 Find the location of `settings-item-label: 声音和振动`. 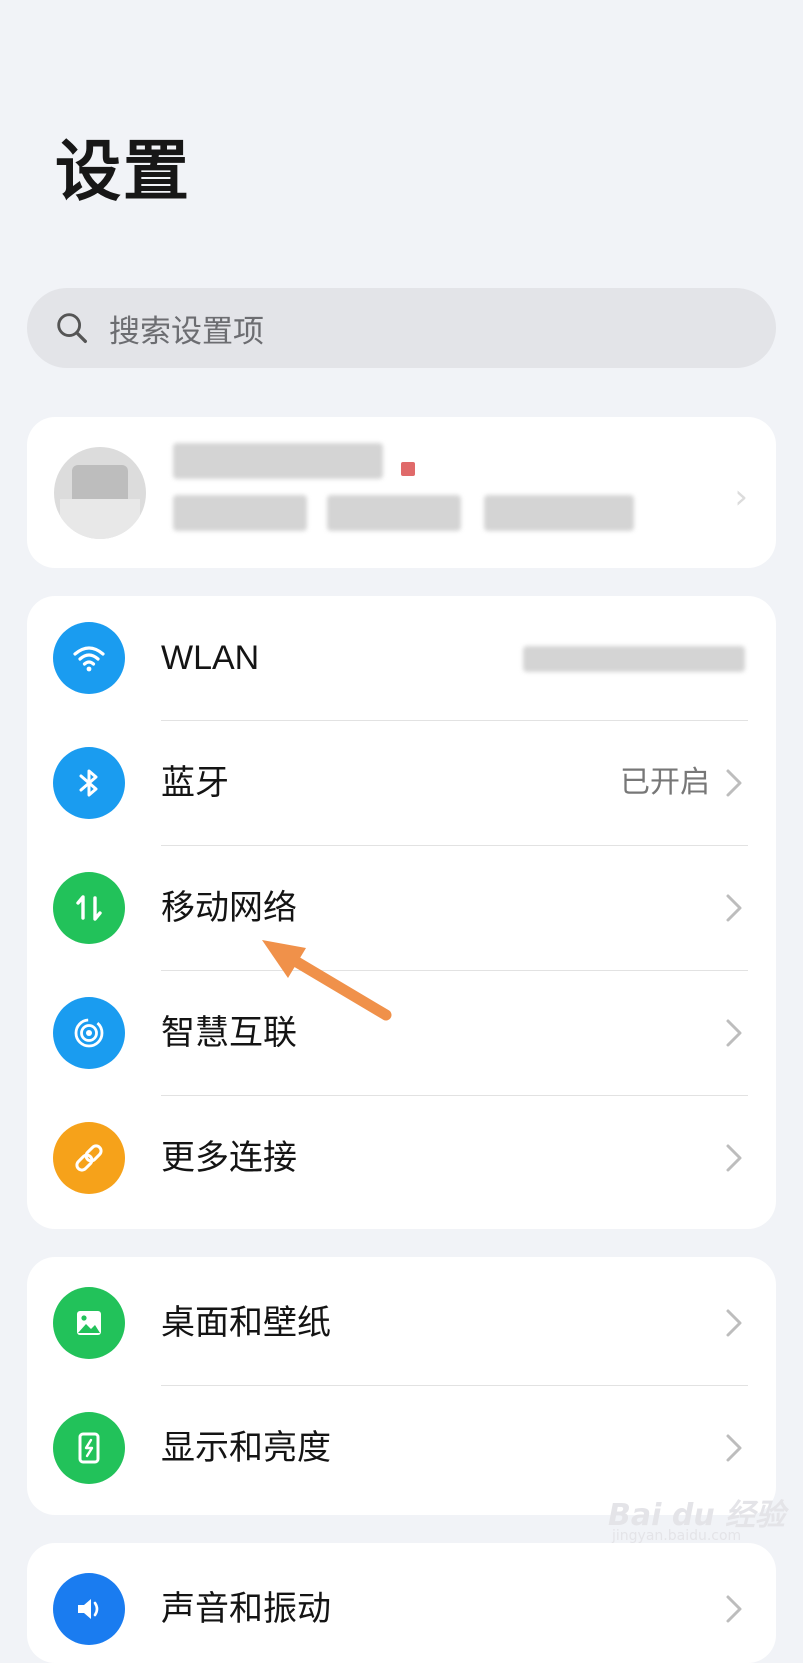

settings-item-label: 声音和振动 is located at coordinates (246, 1609).